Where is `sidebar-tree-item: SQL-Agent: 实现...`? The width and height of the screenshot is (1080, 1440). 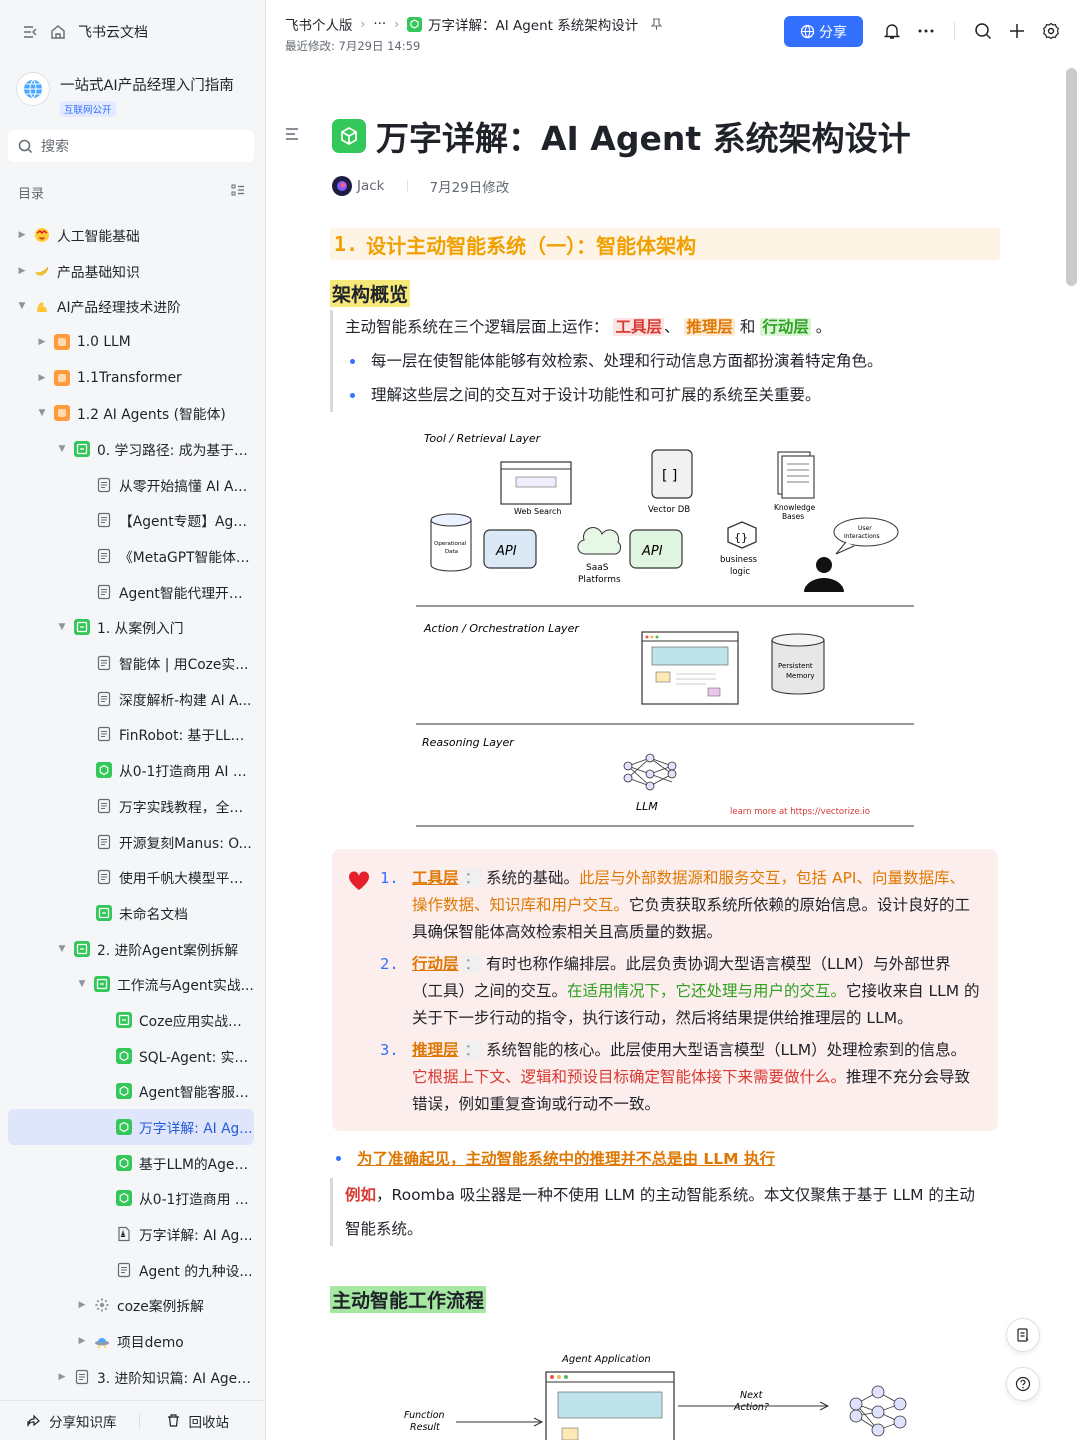
sidebar-tree-item: SQL-Agent: 实现... is located at coordinates (131, 1056).